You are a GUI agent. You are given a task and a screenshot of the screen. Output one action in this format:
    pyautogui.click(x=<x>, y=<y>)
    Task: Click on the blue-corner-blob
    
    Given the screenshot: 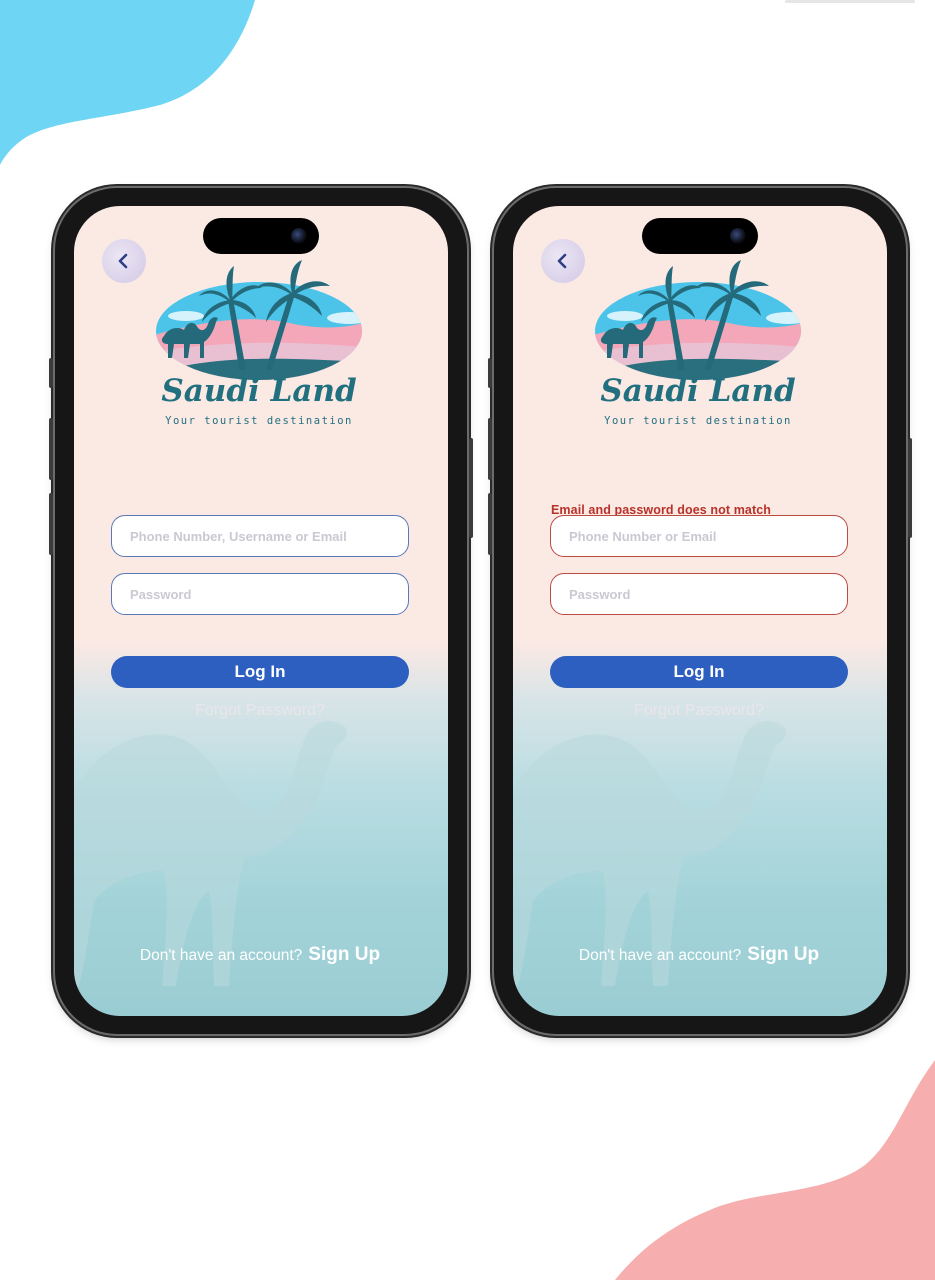 What is the action you would take?
    pyautogui.click(x=127, y=82)
    